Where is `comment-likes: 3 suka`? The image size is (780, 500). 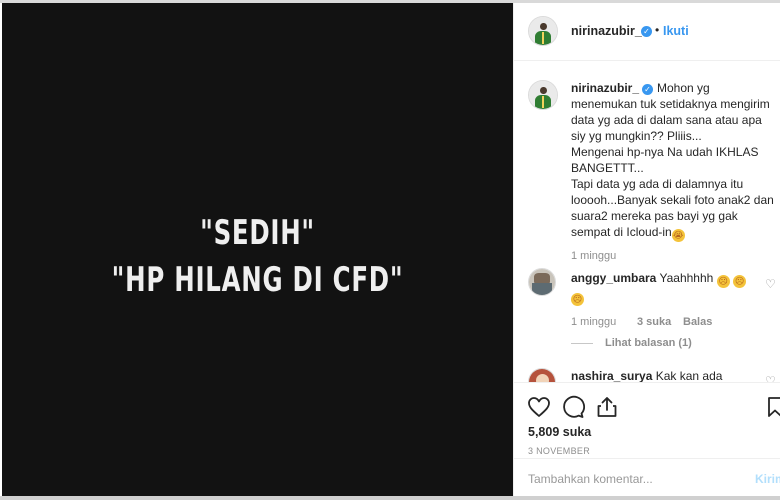
comment-likes: 3 suka is located at coordinates (654, 322).